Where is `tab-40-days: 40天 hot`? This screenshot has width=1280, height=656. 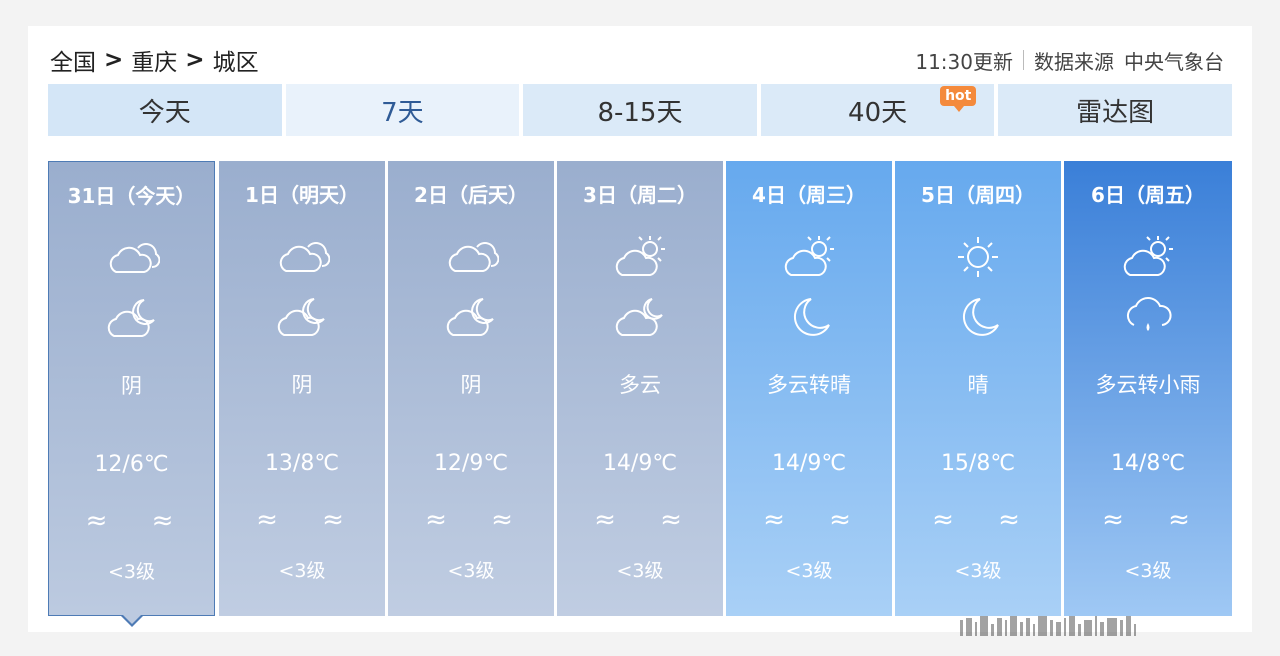
tab-40-days: 40天 hot is located at coordinates (877, 110).